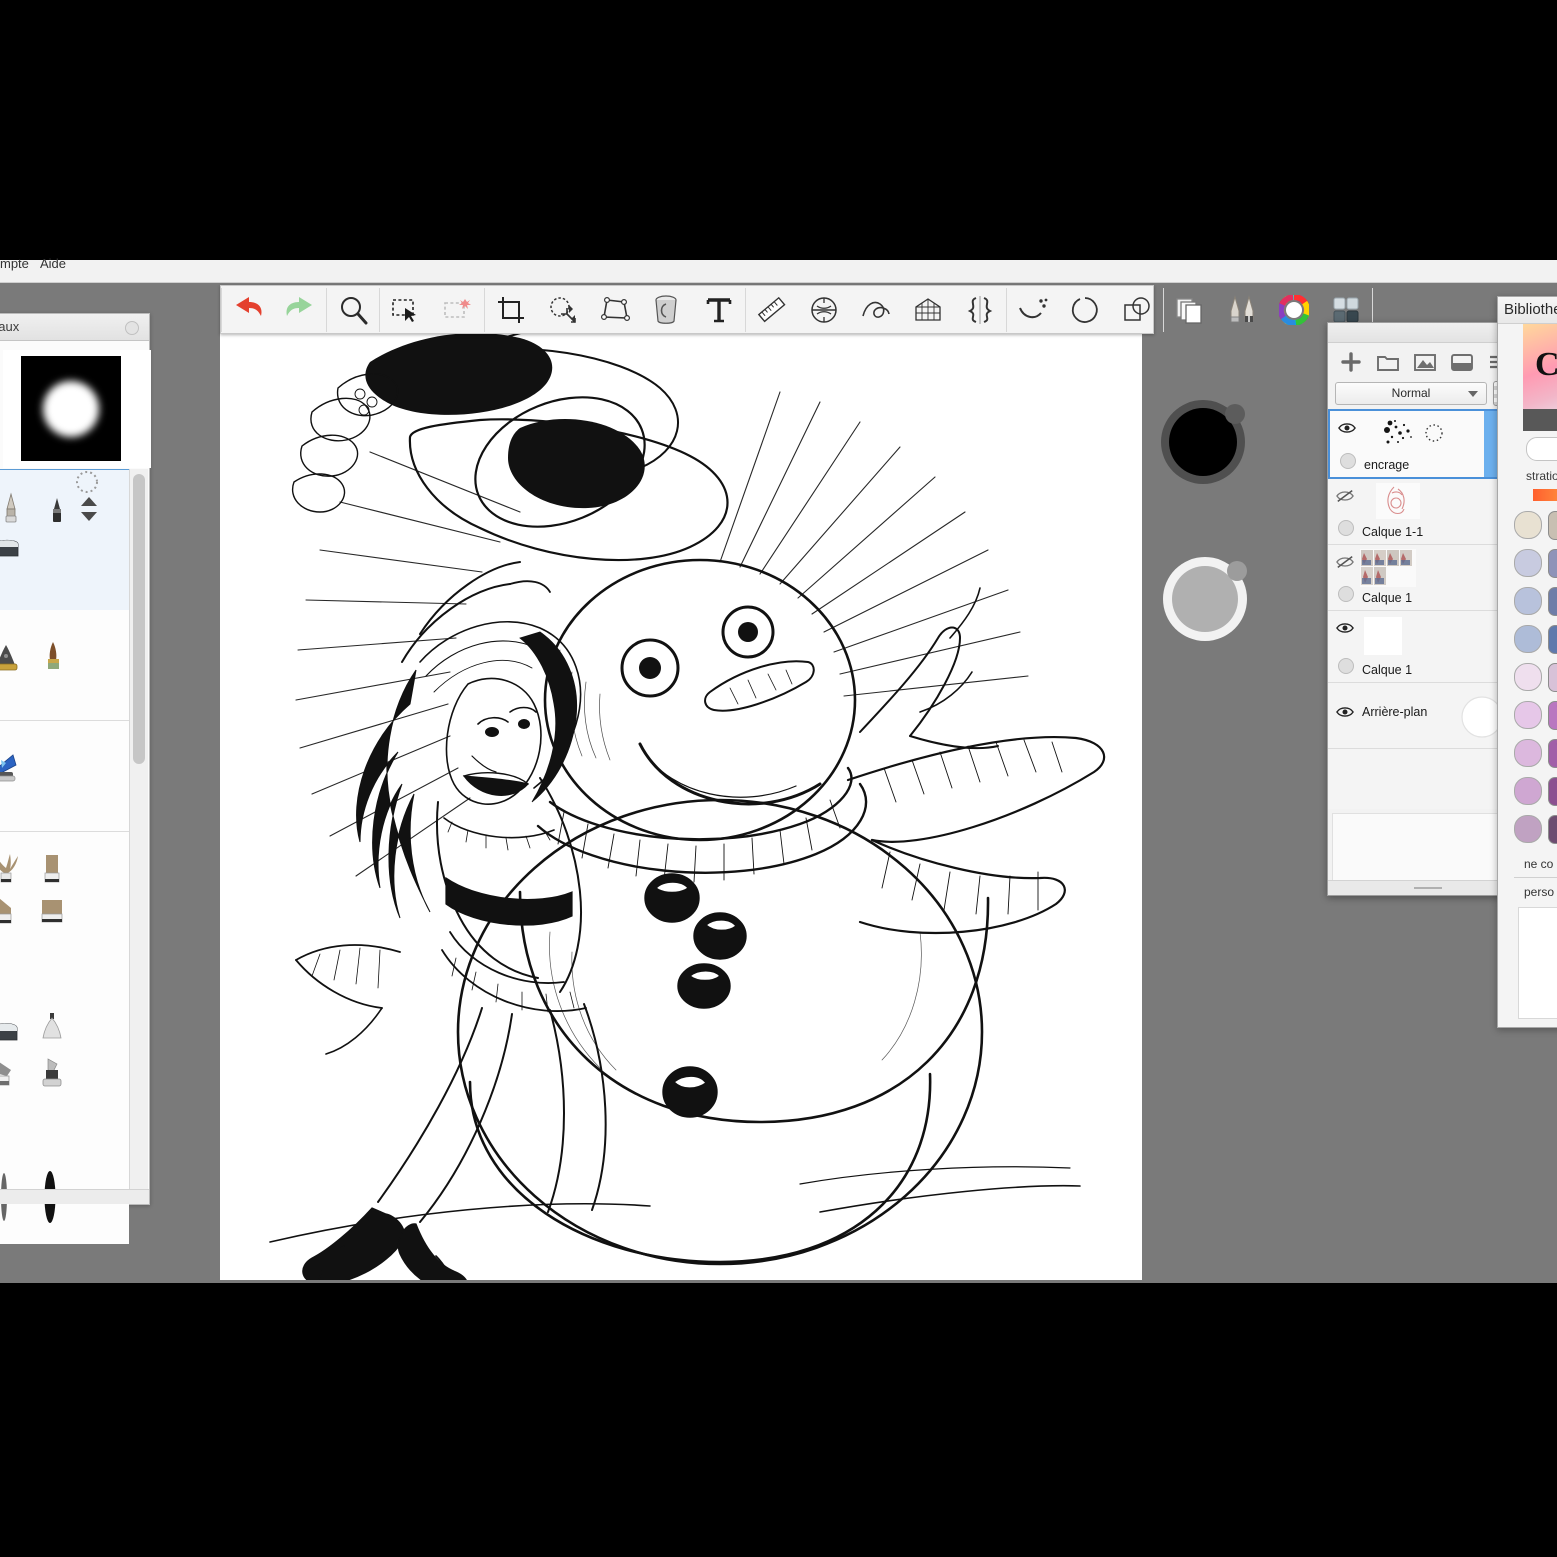 This screenshot has width=1557, height=1557. What do you see at coordinates (53, 655) in the screenshot?
I see `round-brush-icon` at bounding box center [53, 655].